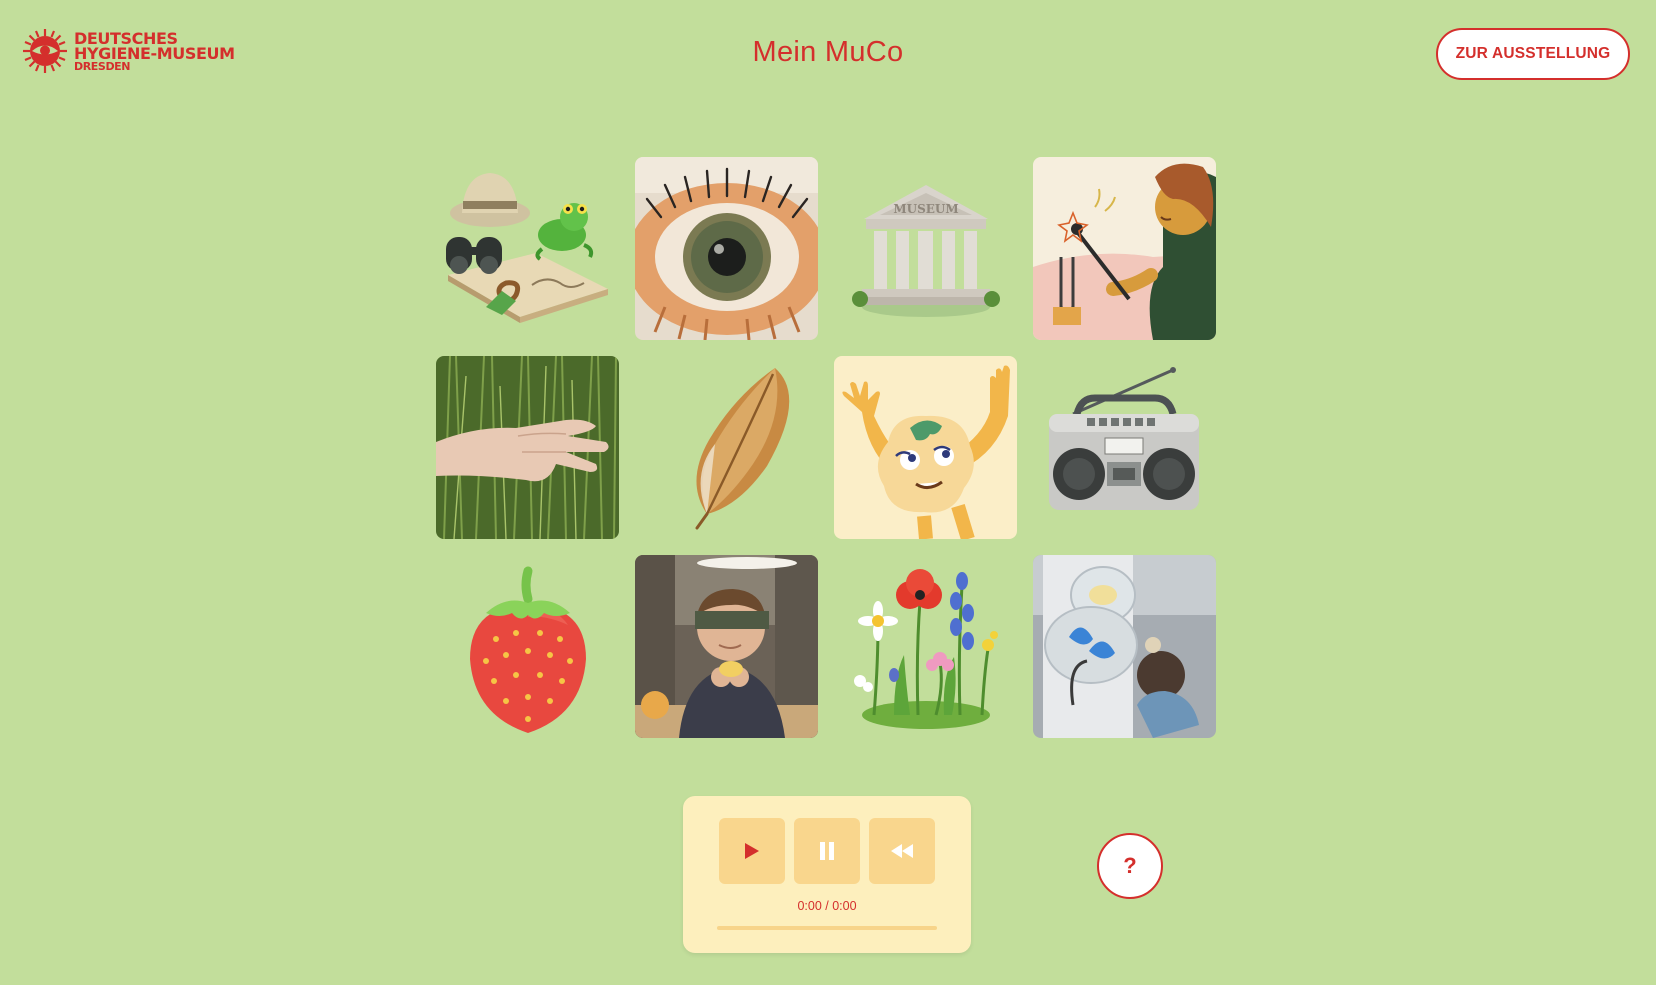 The height and width of the screenshot is (985, 1656). I want to click on eye-model-icon, so click(726, 248).